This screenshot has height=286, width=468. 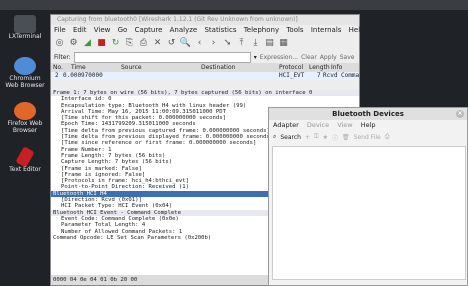 I want to click on packet-length: 7, so click(x=319, y=75).